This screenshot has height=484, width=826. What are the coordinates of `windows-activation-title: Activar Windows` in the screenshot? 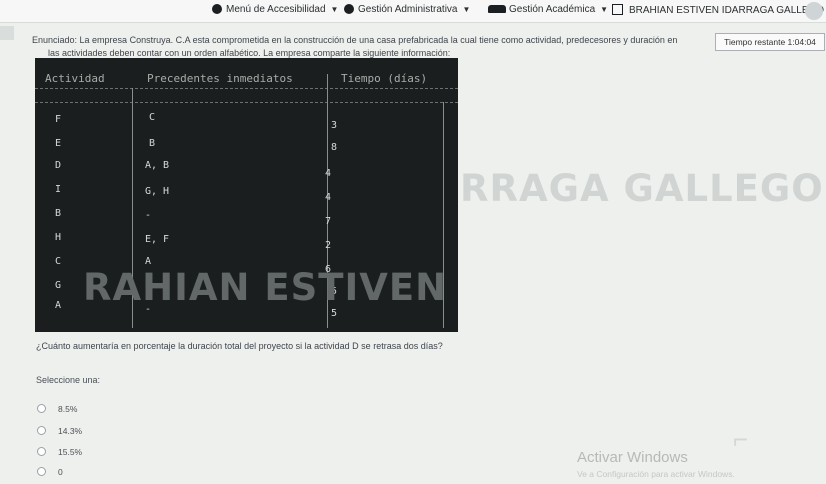 It's located at (632, 457).